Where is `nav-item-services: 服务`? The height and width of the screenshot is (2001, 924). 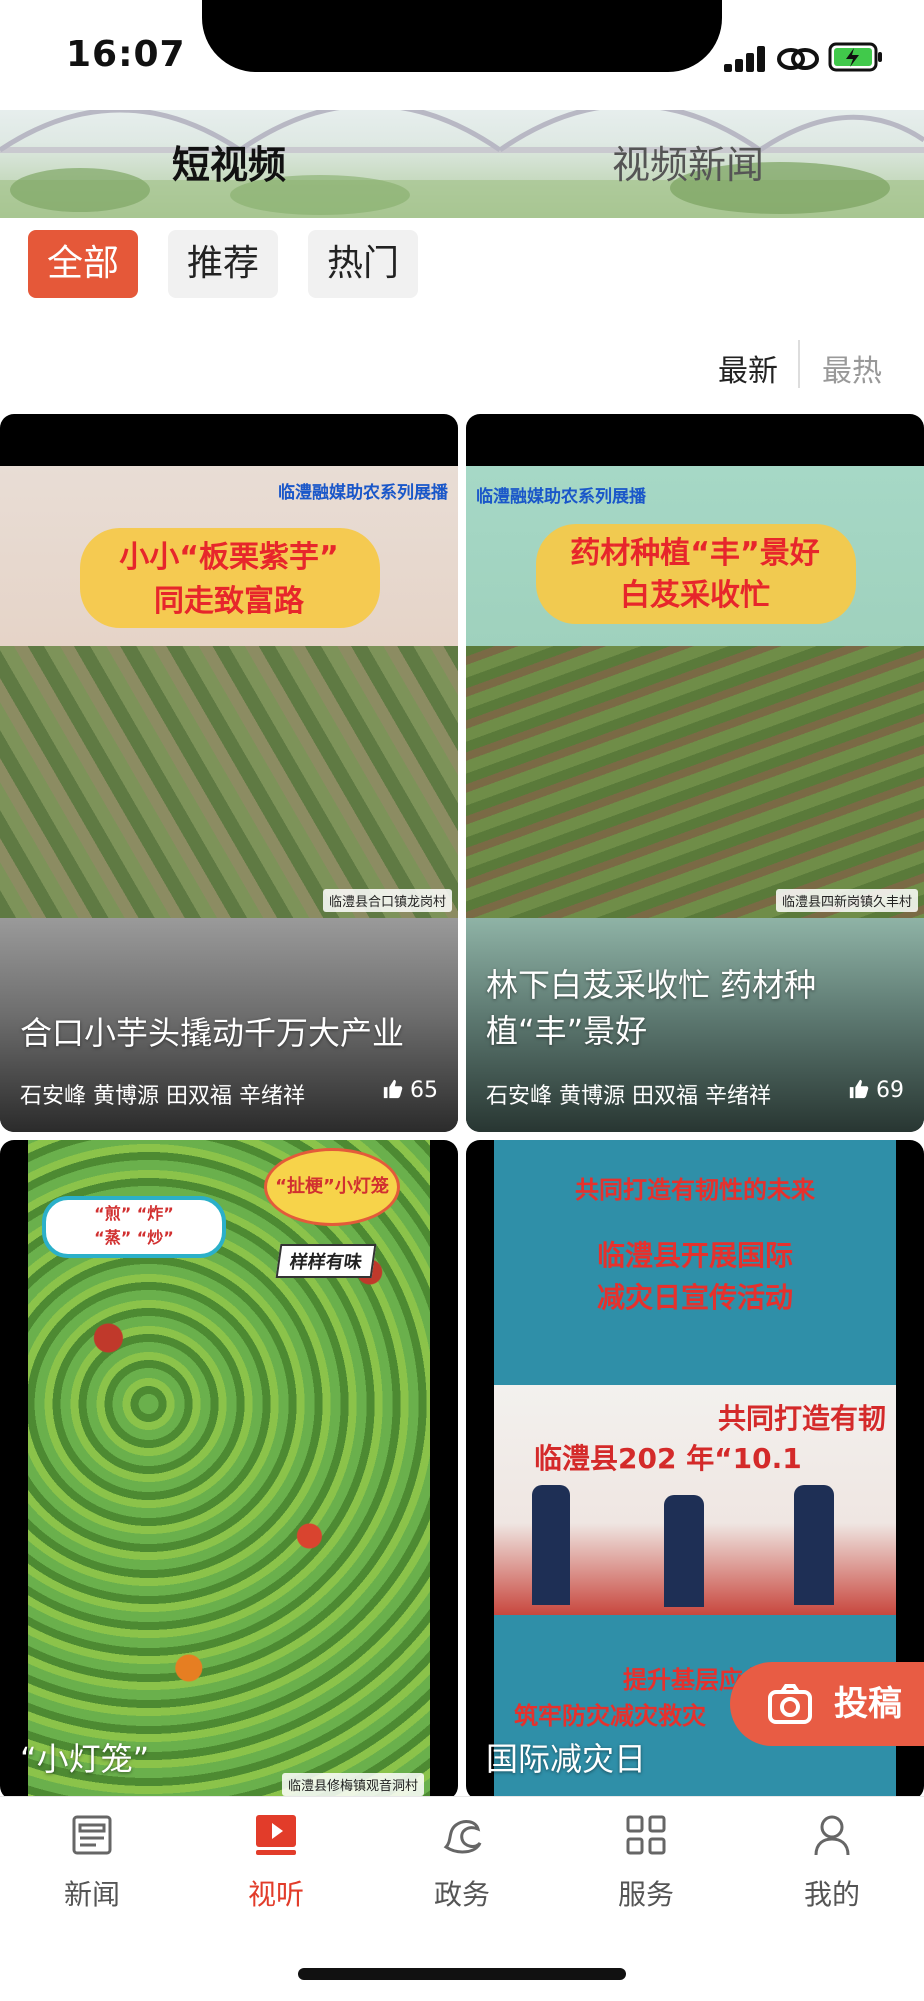 nav-item-services: 服务 is located at coordinates (646, 1862).